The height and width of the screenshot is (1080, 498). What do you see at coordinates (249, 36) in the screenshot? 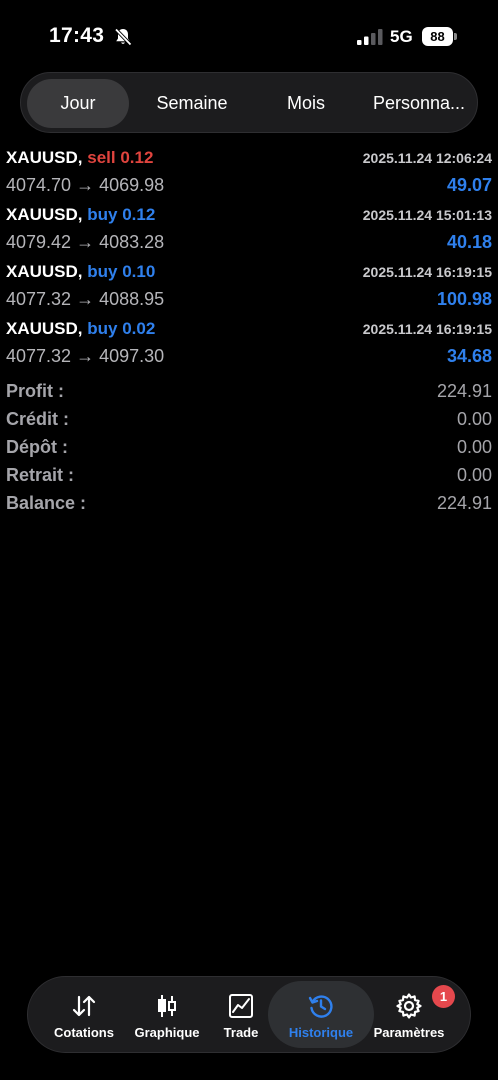
I see `status-bar: 17:43 5G 88` at bounding box center [249, 36].